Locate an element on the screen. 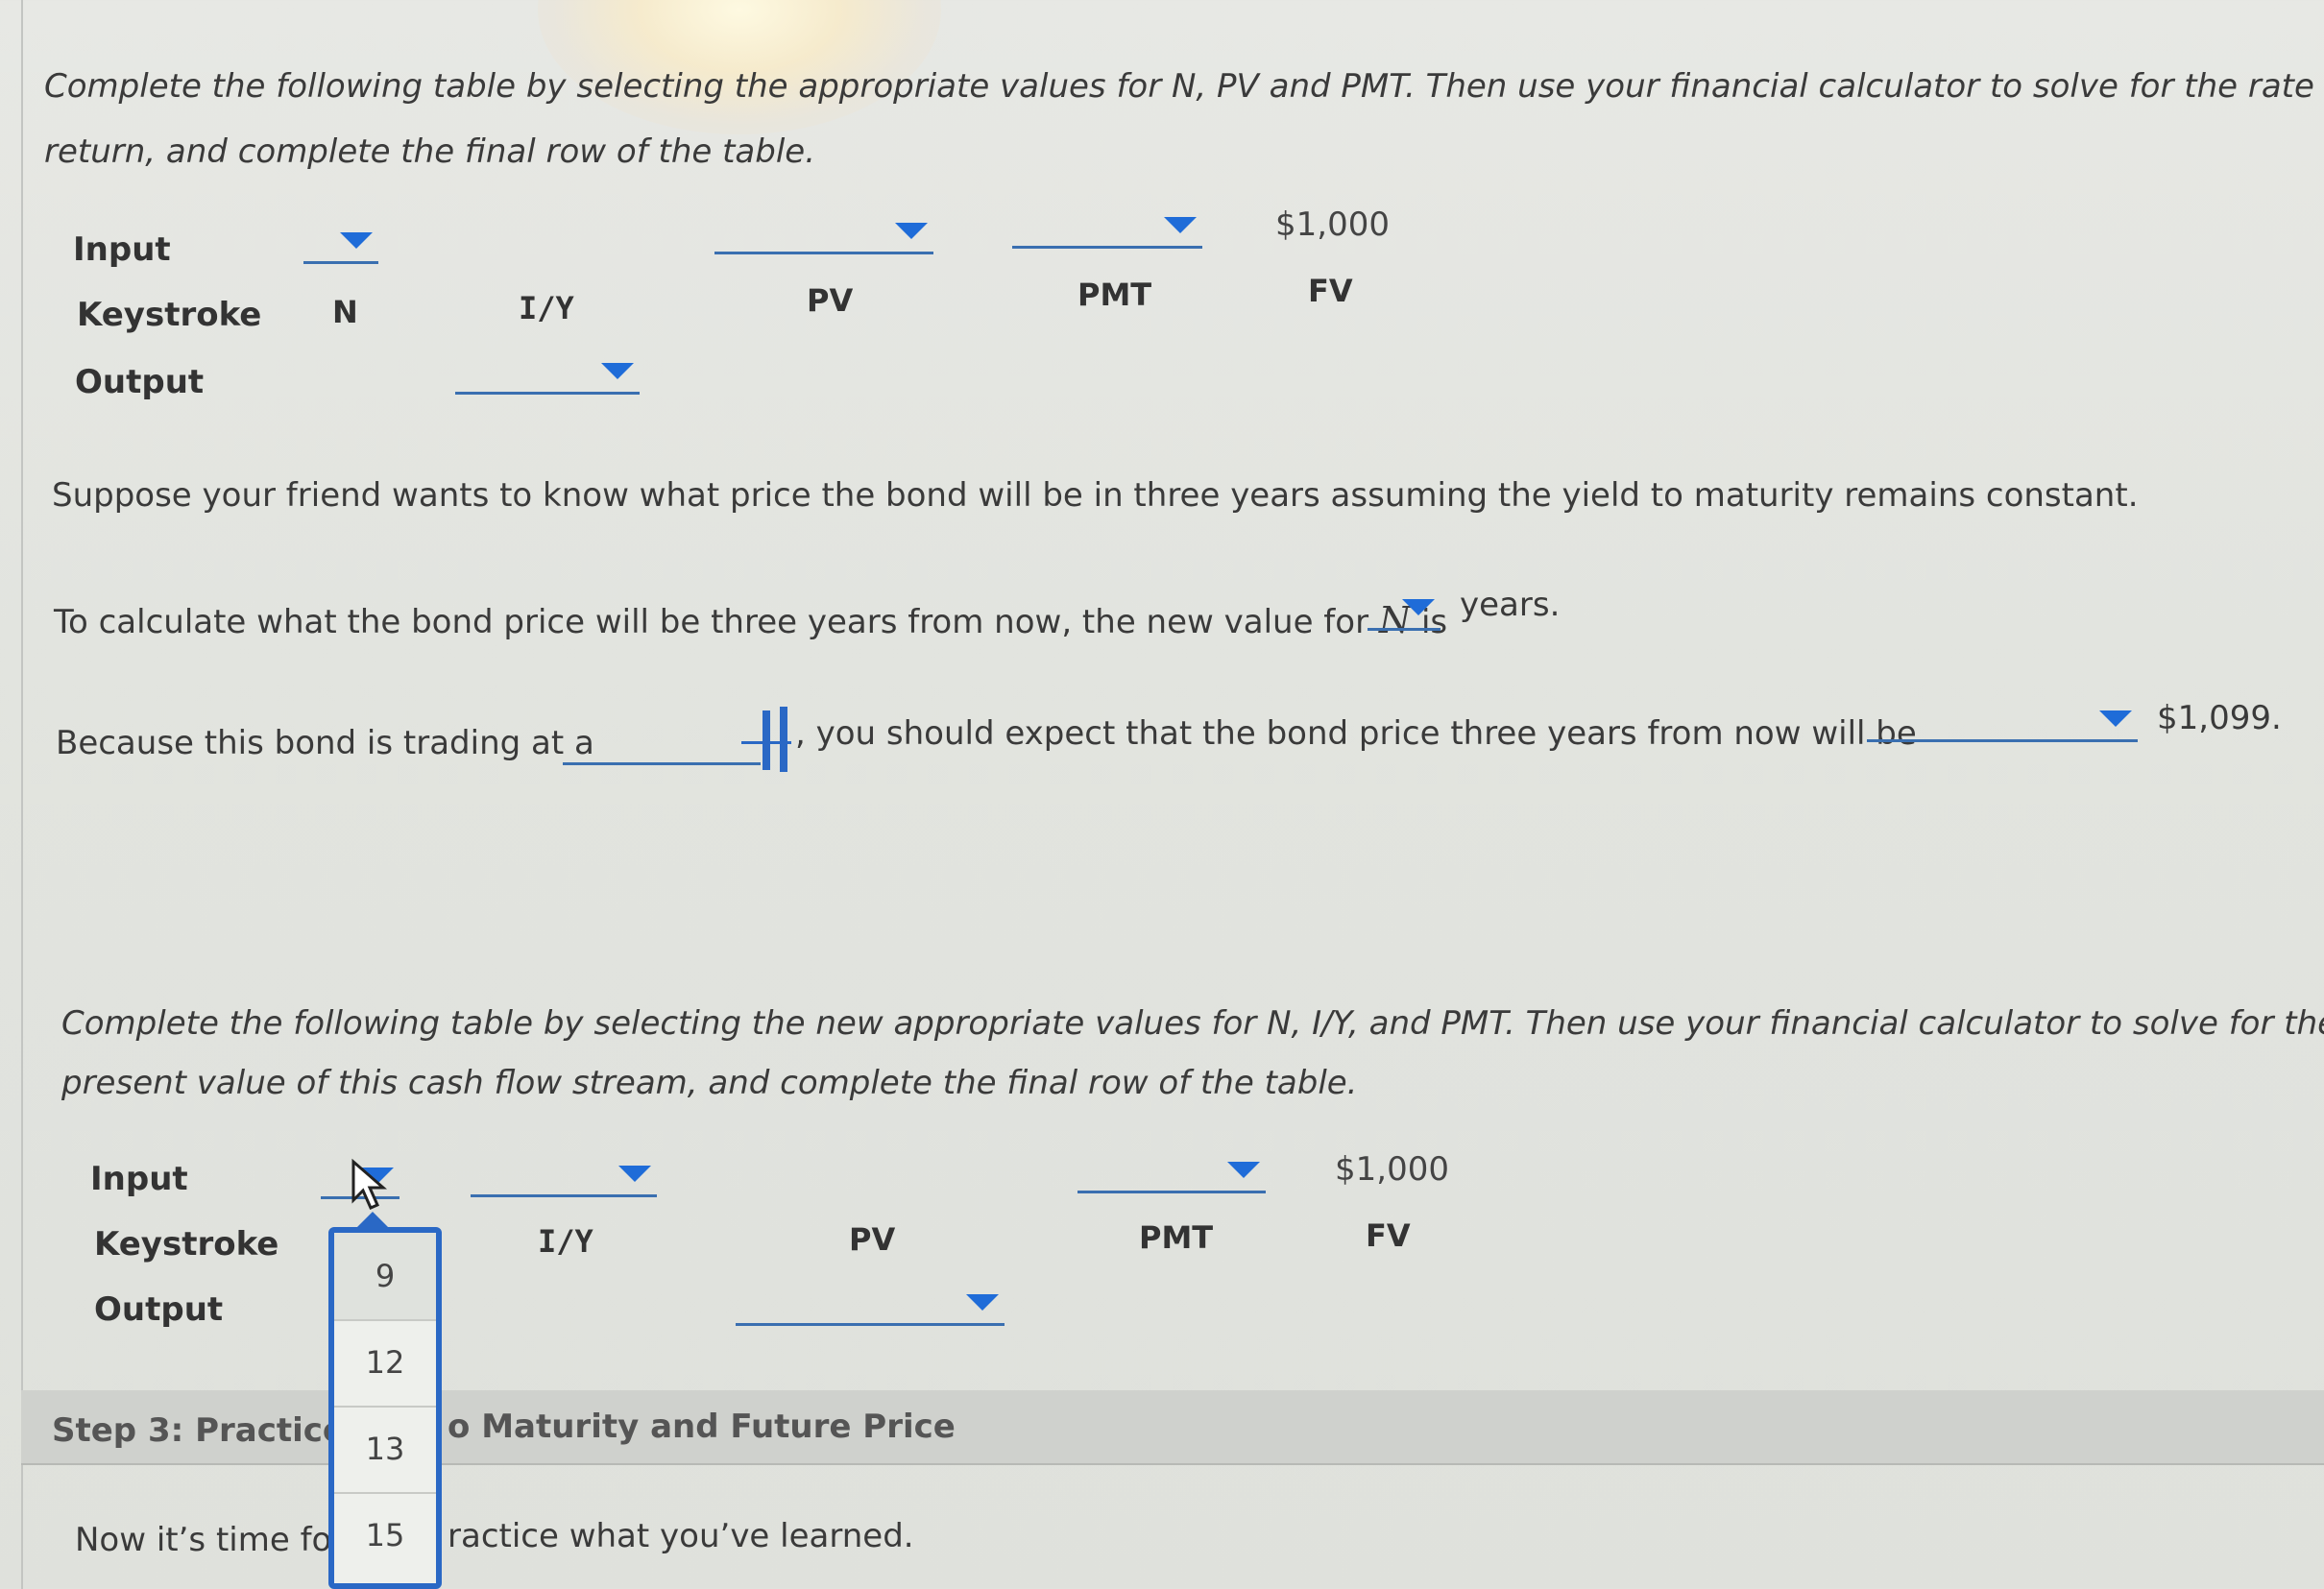 This screenshot has width=2324, height=1589. iy-output-dropdown is located at coordinates (547, 377).